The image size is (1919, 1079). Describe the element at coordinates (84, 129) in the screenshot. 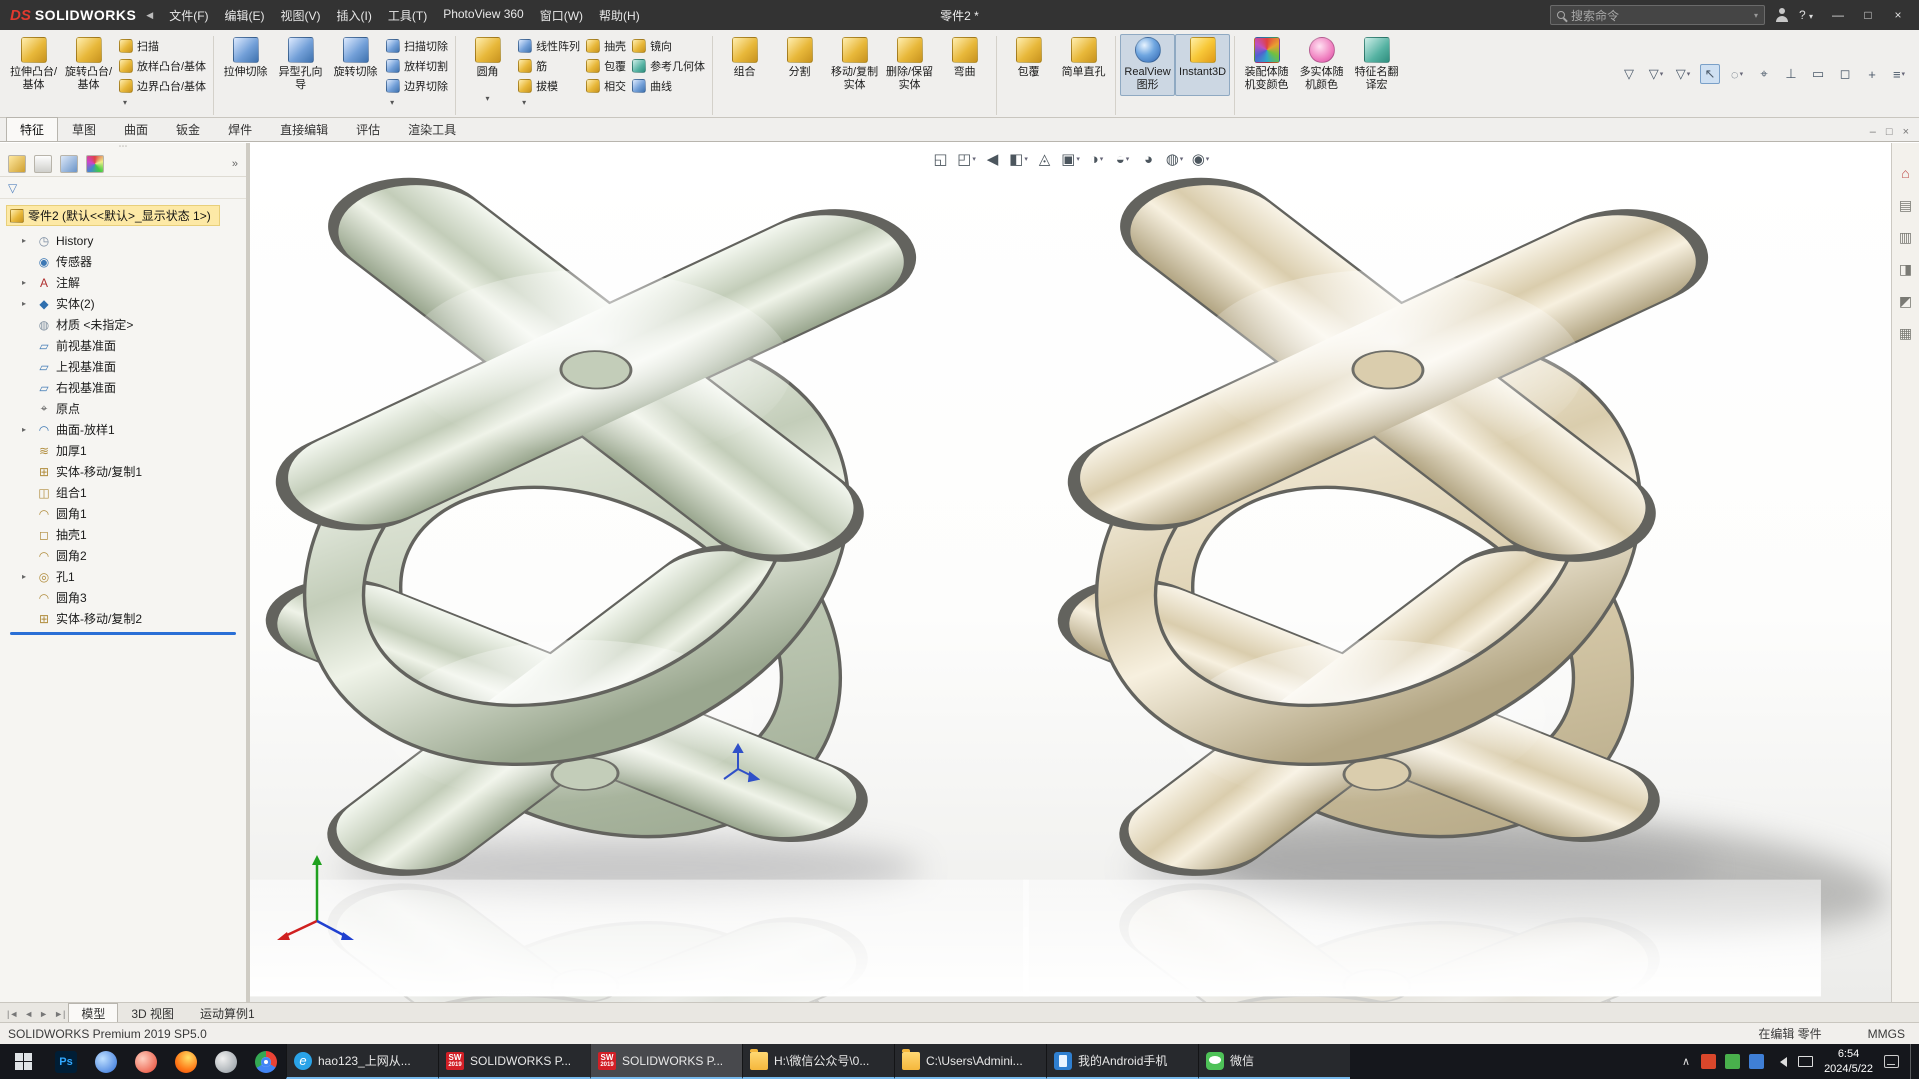

I see `tab-草图: 草图` at that location.